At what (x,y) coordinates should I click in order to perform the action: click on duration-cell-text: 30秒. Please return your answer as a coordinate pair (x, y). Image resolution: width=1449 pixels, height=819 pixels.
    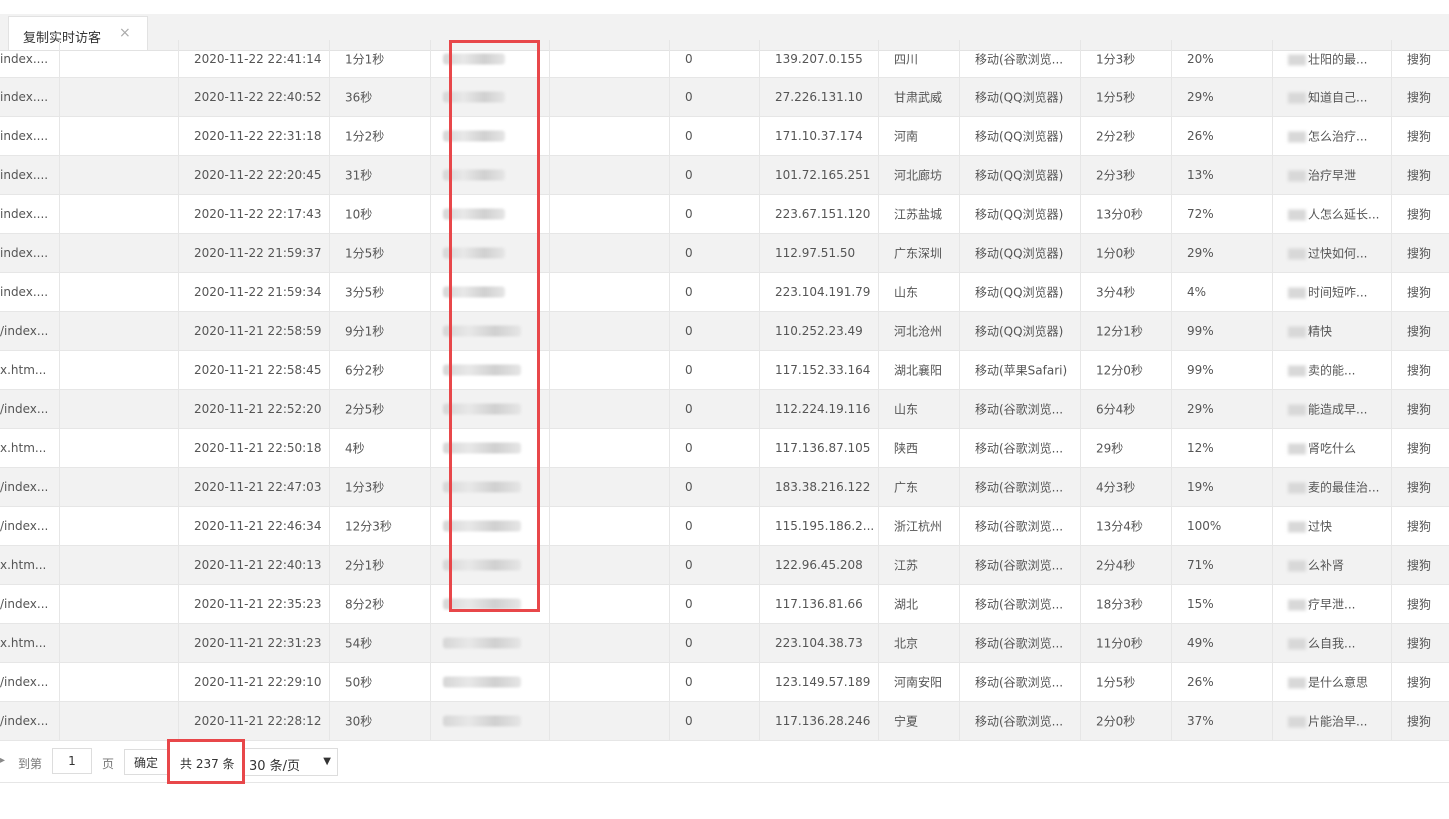
    Looking at the image, I should click on (359, 721).